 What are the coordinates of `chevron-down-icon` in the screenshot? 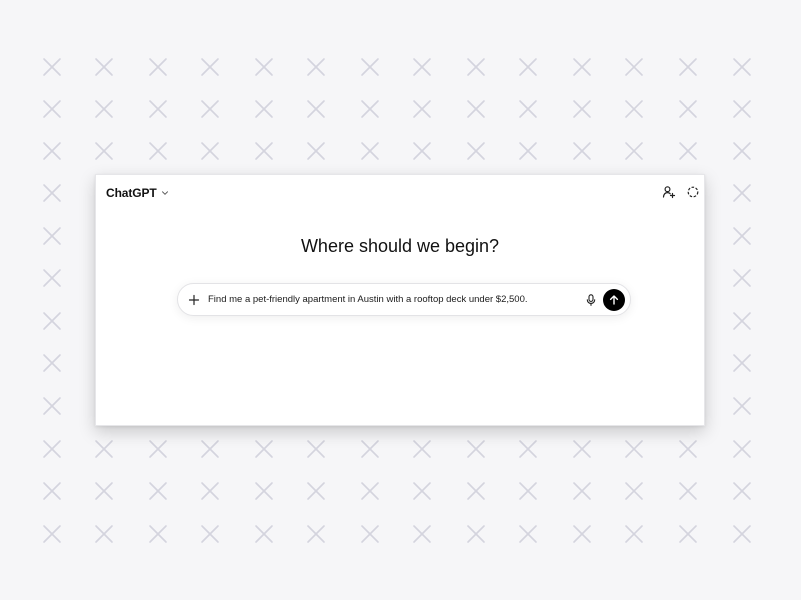 It's located at (164, 193).